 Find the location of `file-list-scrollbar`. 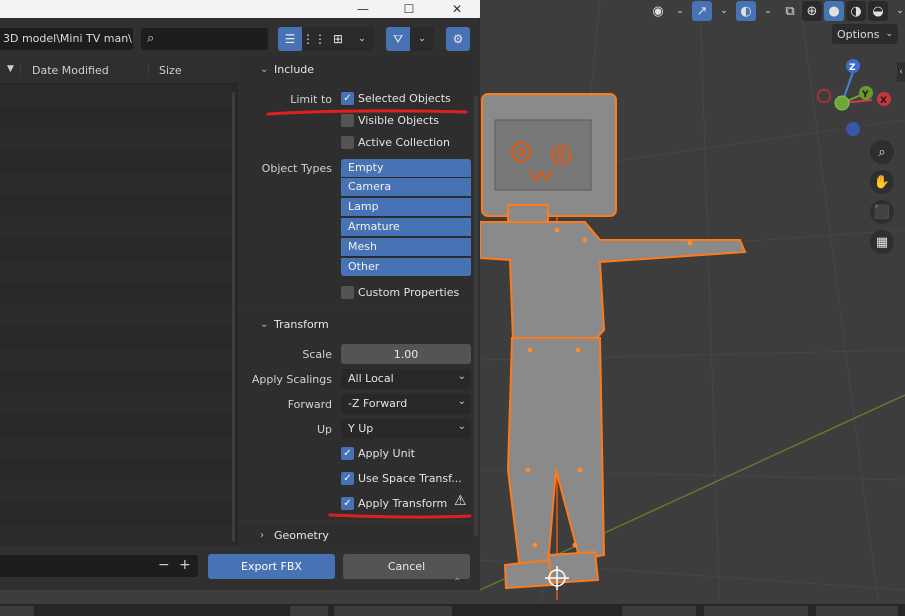

file-list-scrollbar is located at coordinates (233, 317).